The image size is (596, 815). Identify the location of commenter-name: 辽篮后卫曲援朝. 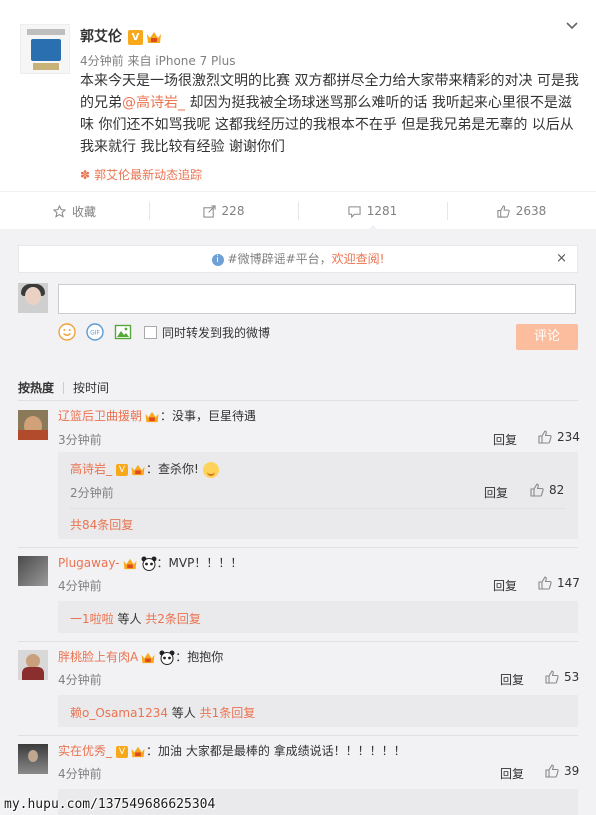
(100, 416).